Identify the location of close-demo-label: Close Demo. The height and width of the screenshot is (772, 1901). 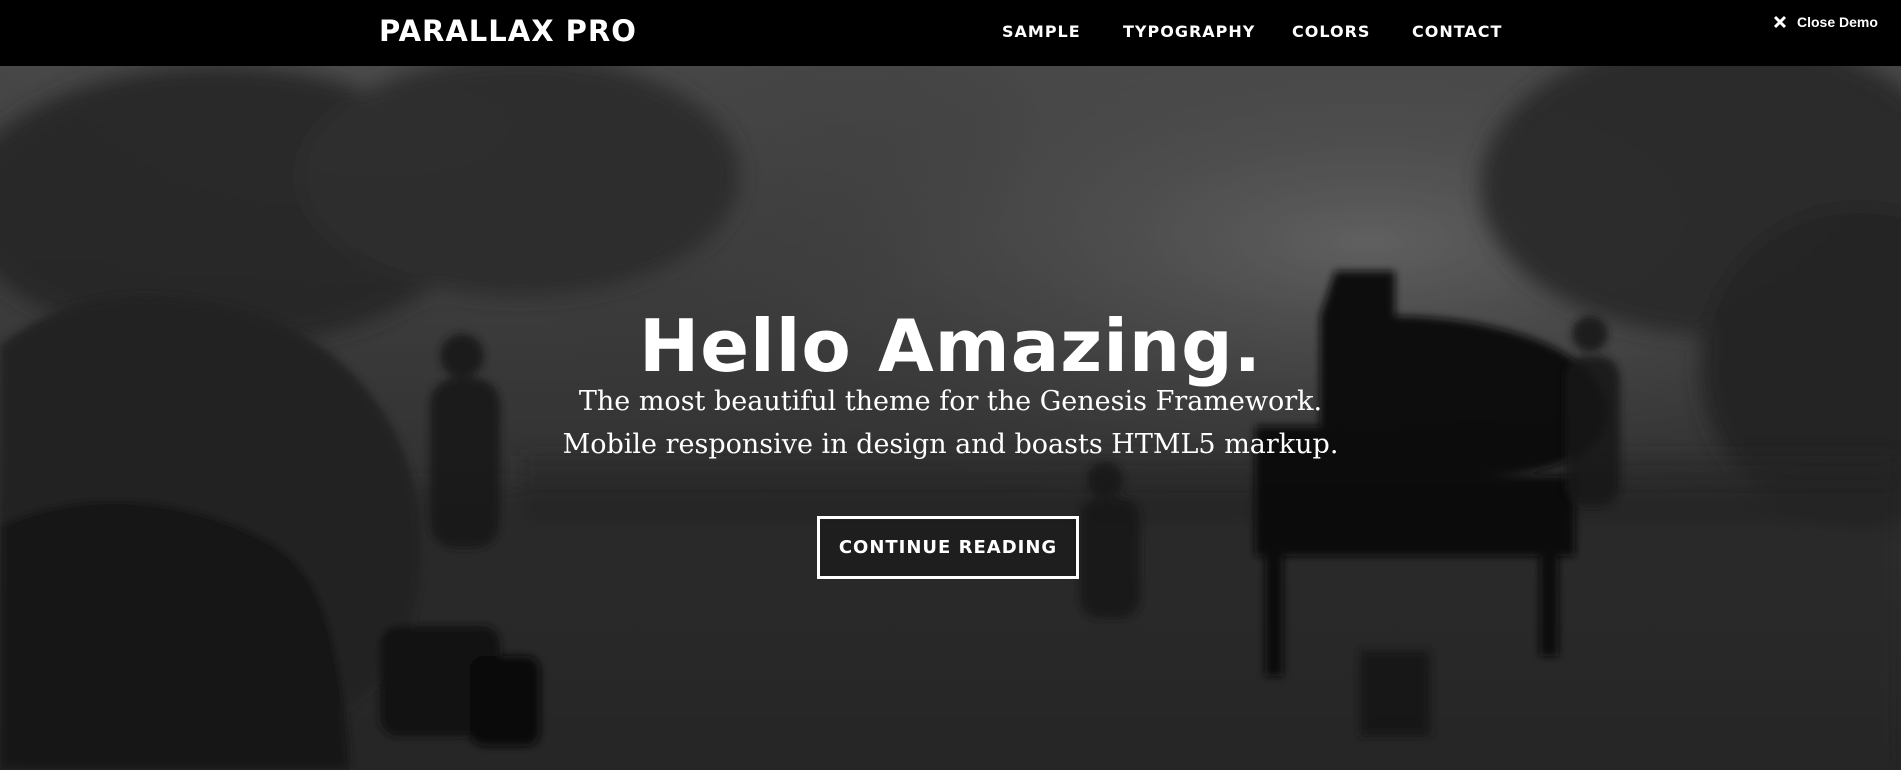
(1837, 22).